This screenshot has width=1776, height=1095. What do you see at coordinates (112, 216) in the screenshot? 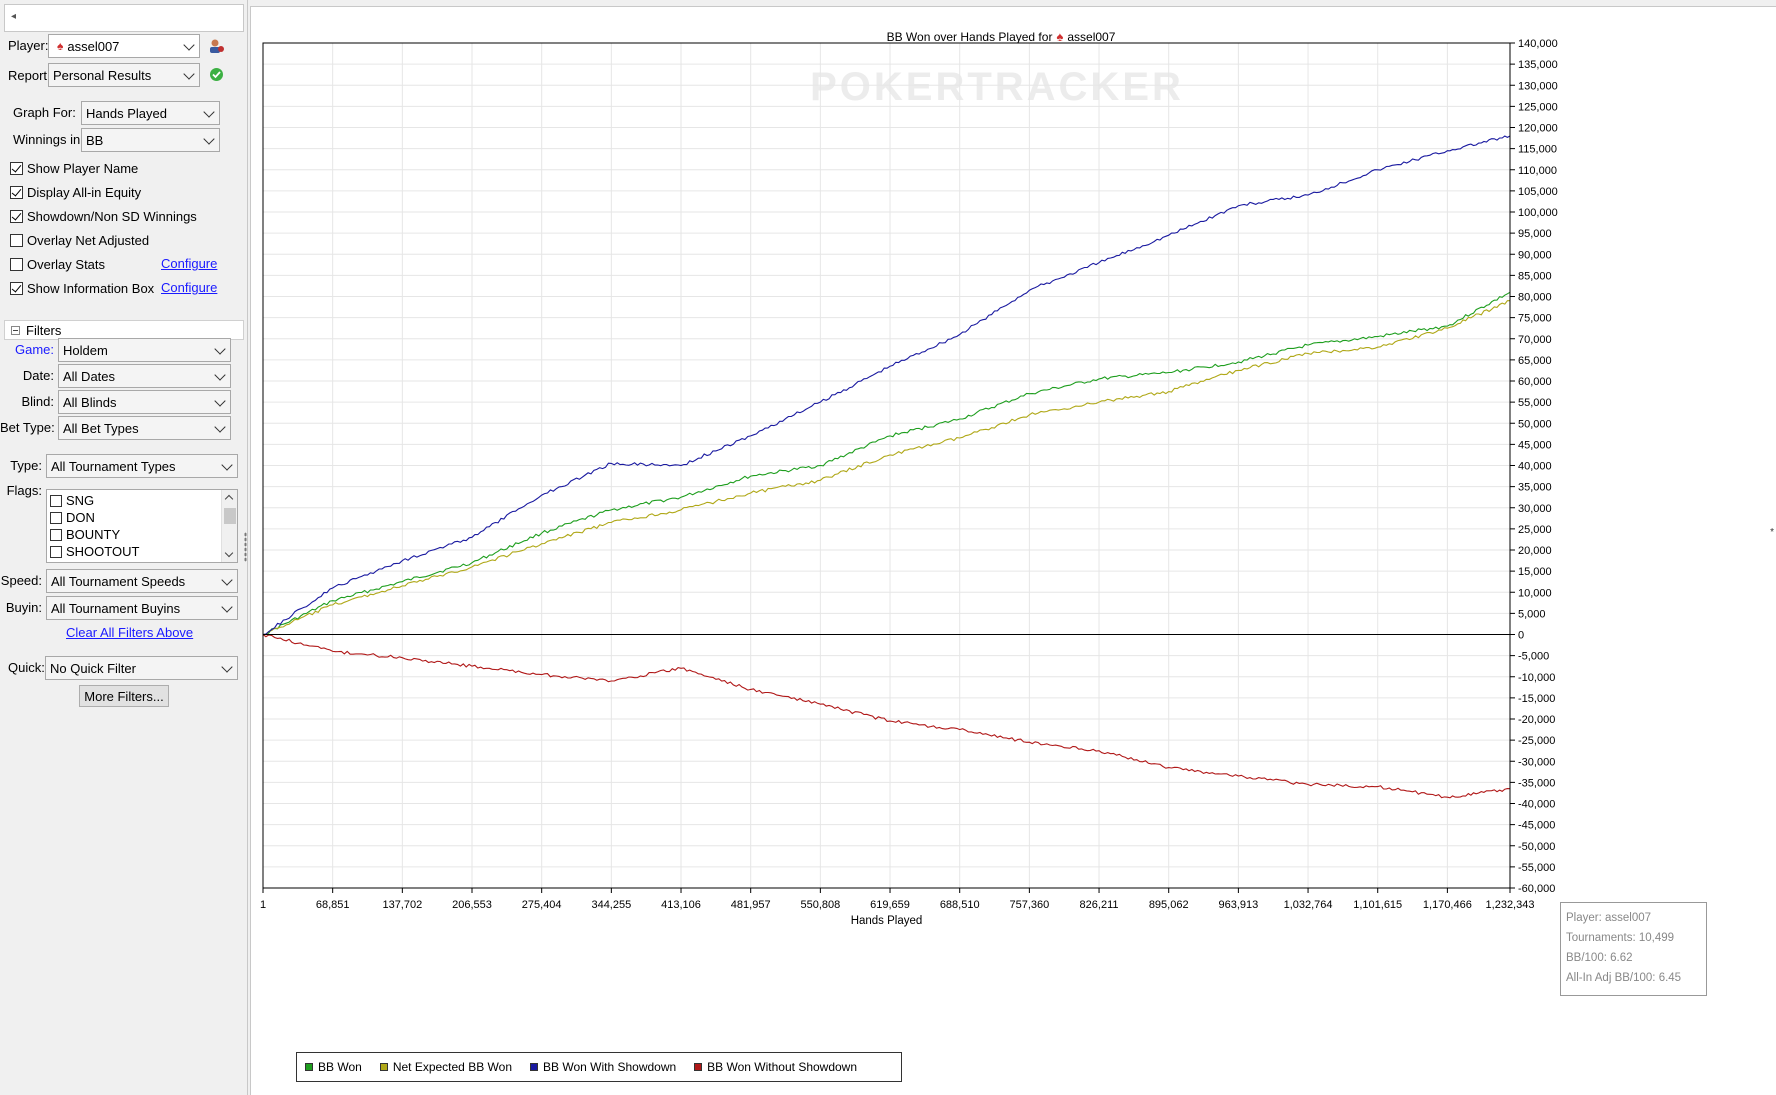
I see `option-label: Showdown/Non SD Winnings` at bounding box center [112, 216].